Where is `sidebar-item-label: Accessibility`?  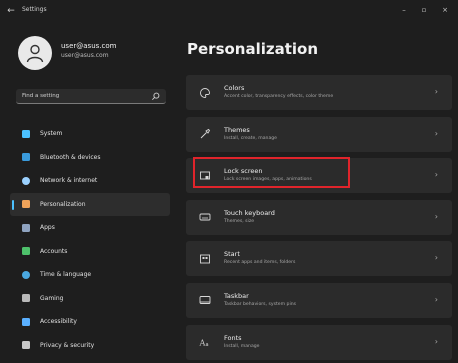 sidebar-item-label: Accessibility is located at coordinates (58, 322).